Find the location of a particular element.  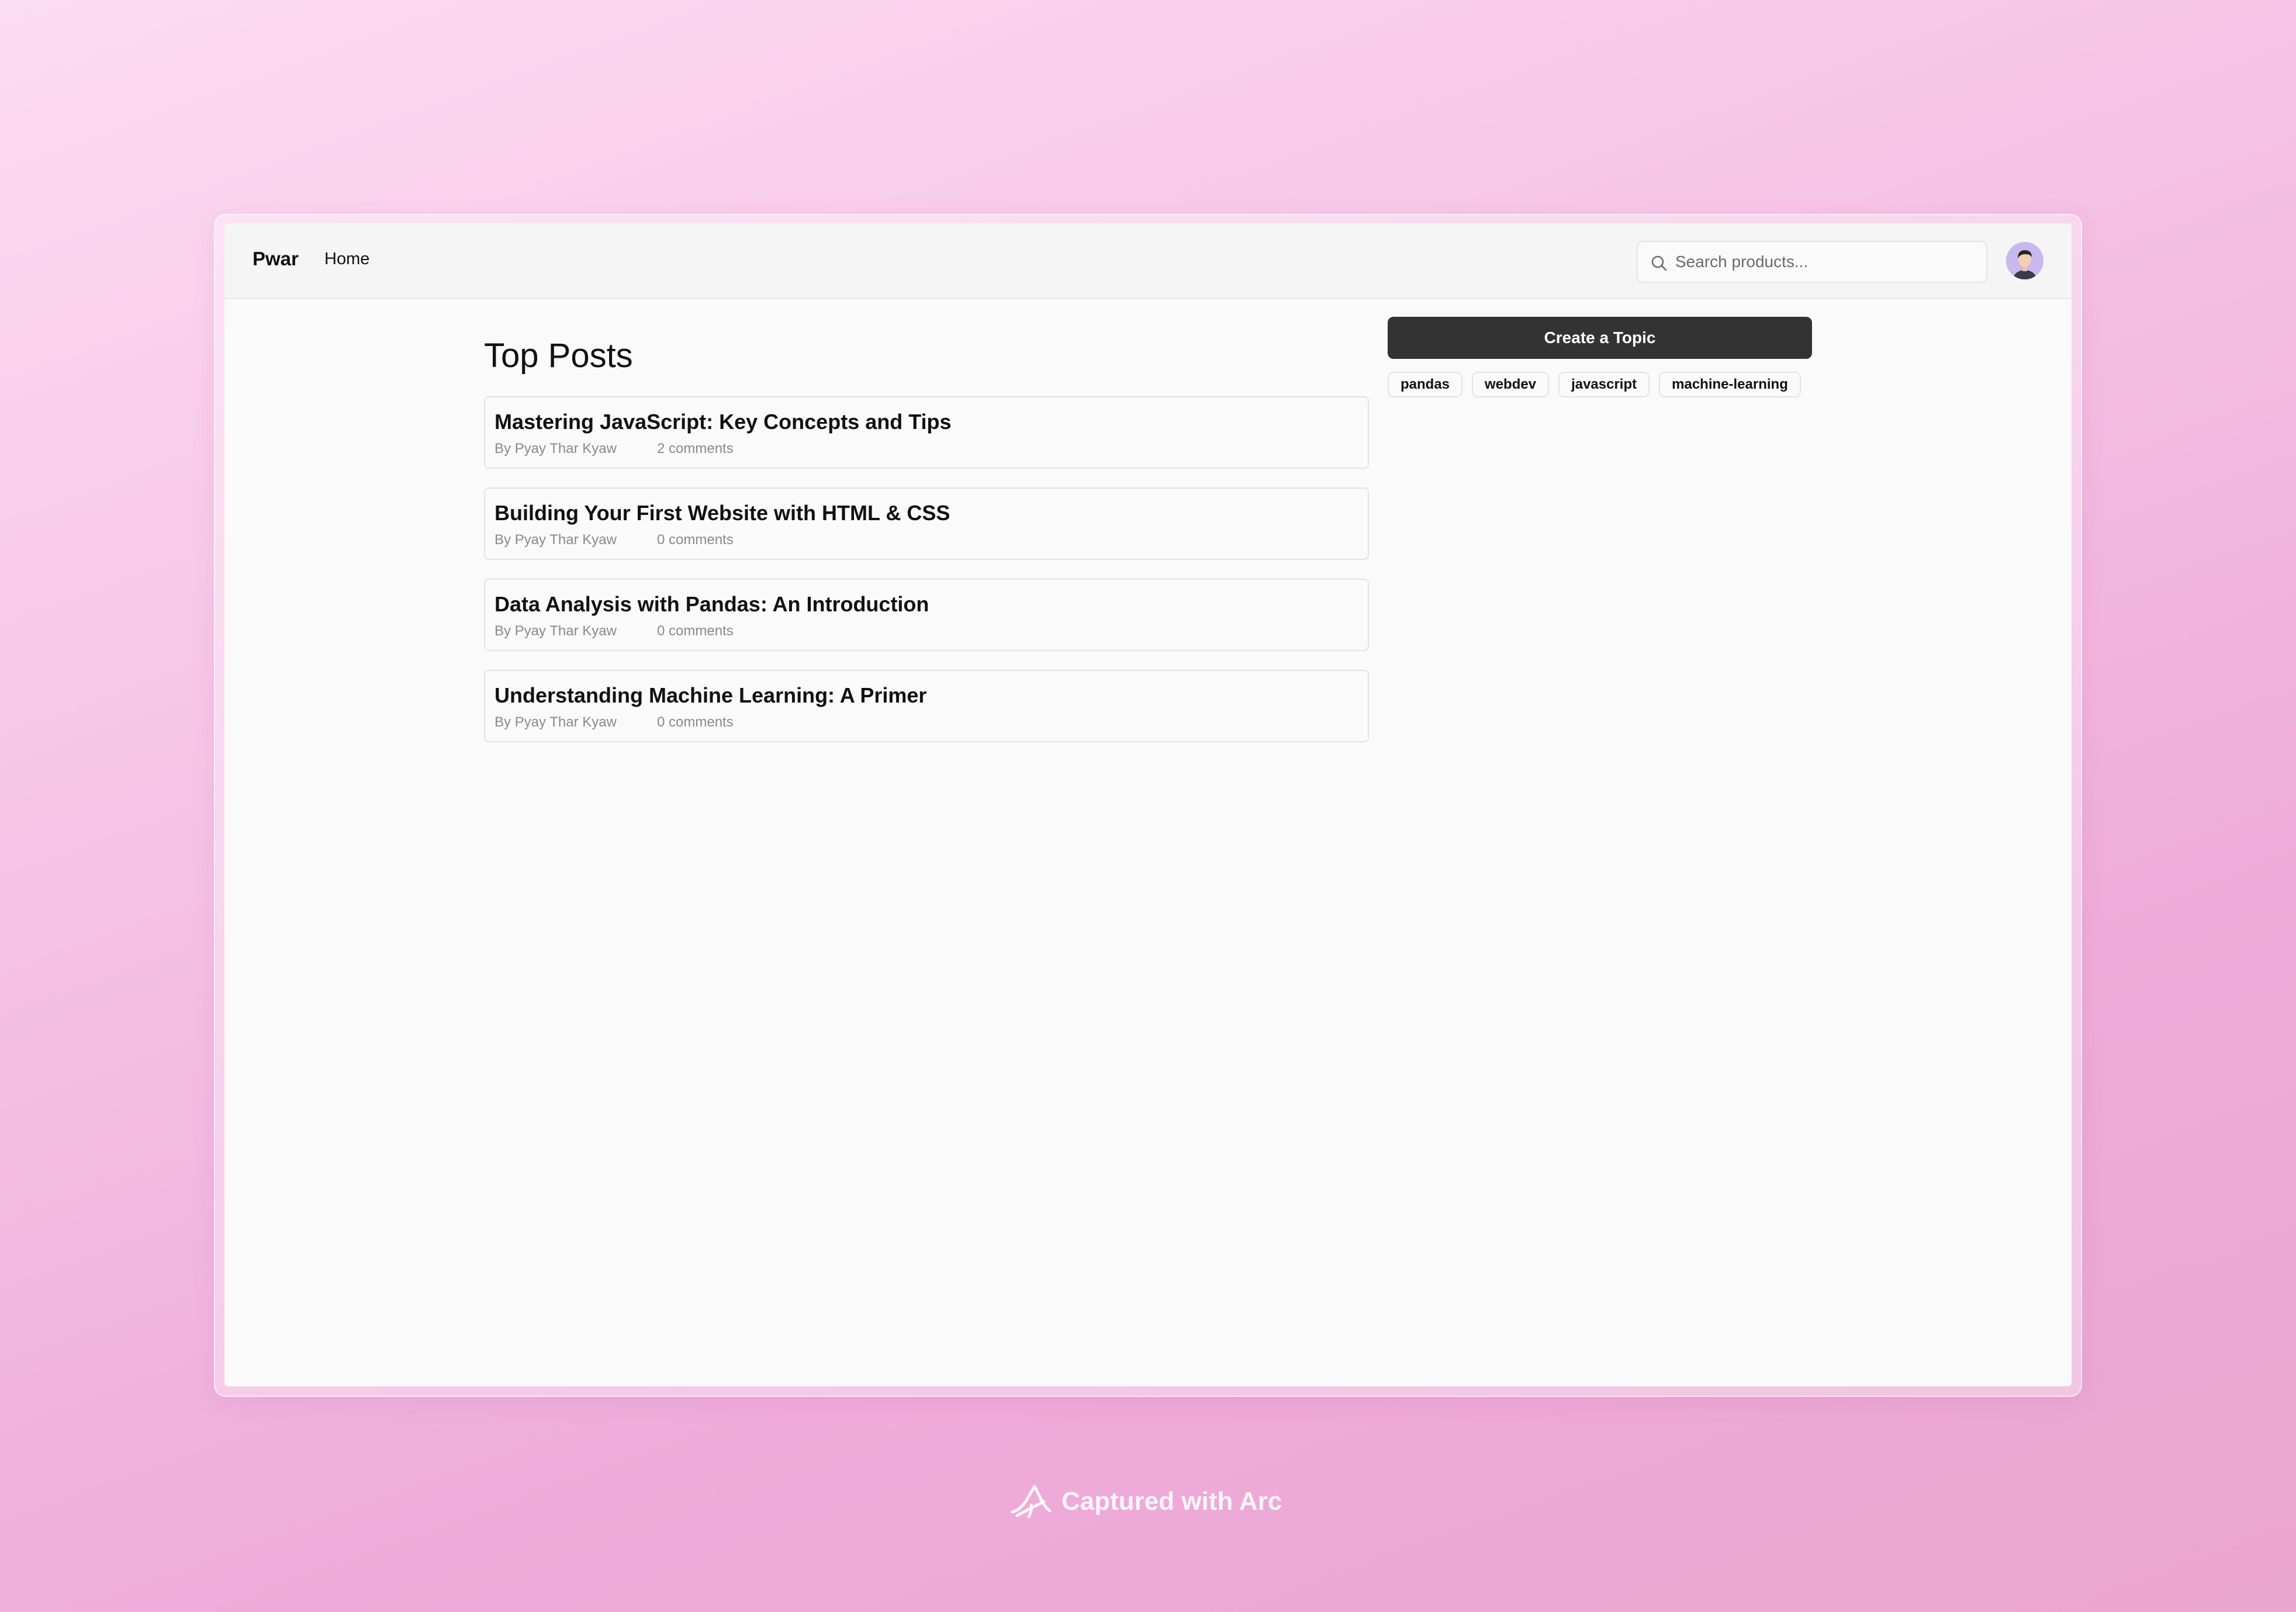

tag-webdev: webdev is located at coordinates (1511, 385).